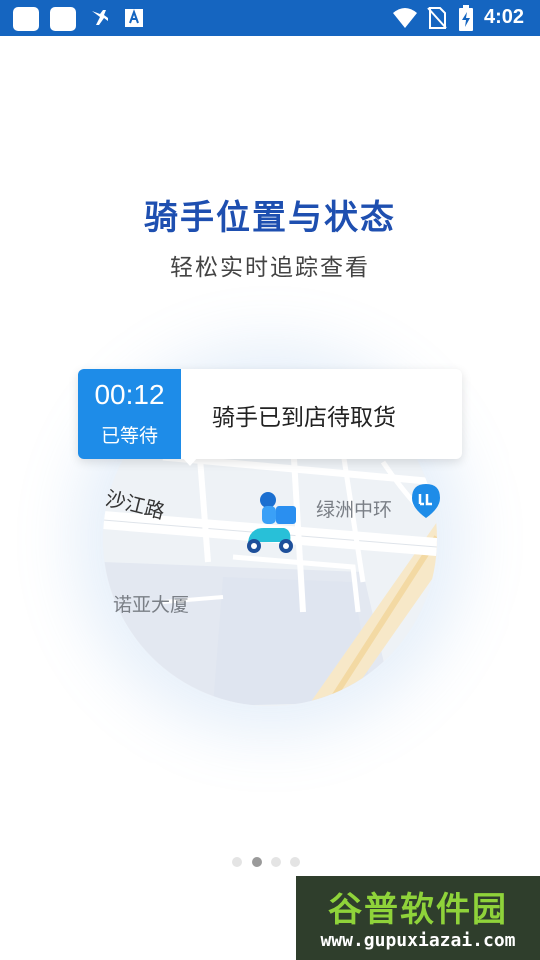 The image size is (540, 960). Describe the element at coordinates (418, 910) in the screenshot. I see `watermark-name: 谷普软件园` at that location.